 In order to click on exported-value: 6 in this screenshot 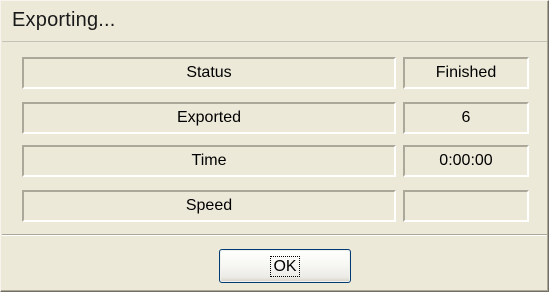, I will do `click(466, 117)`.